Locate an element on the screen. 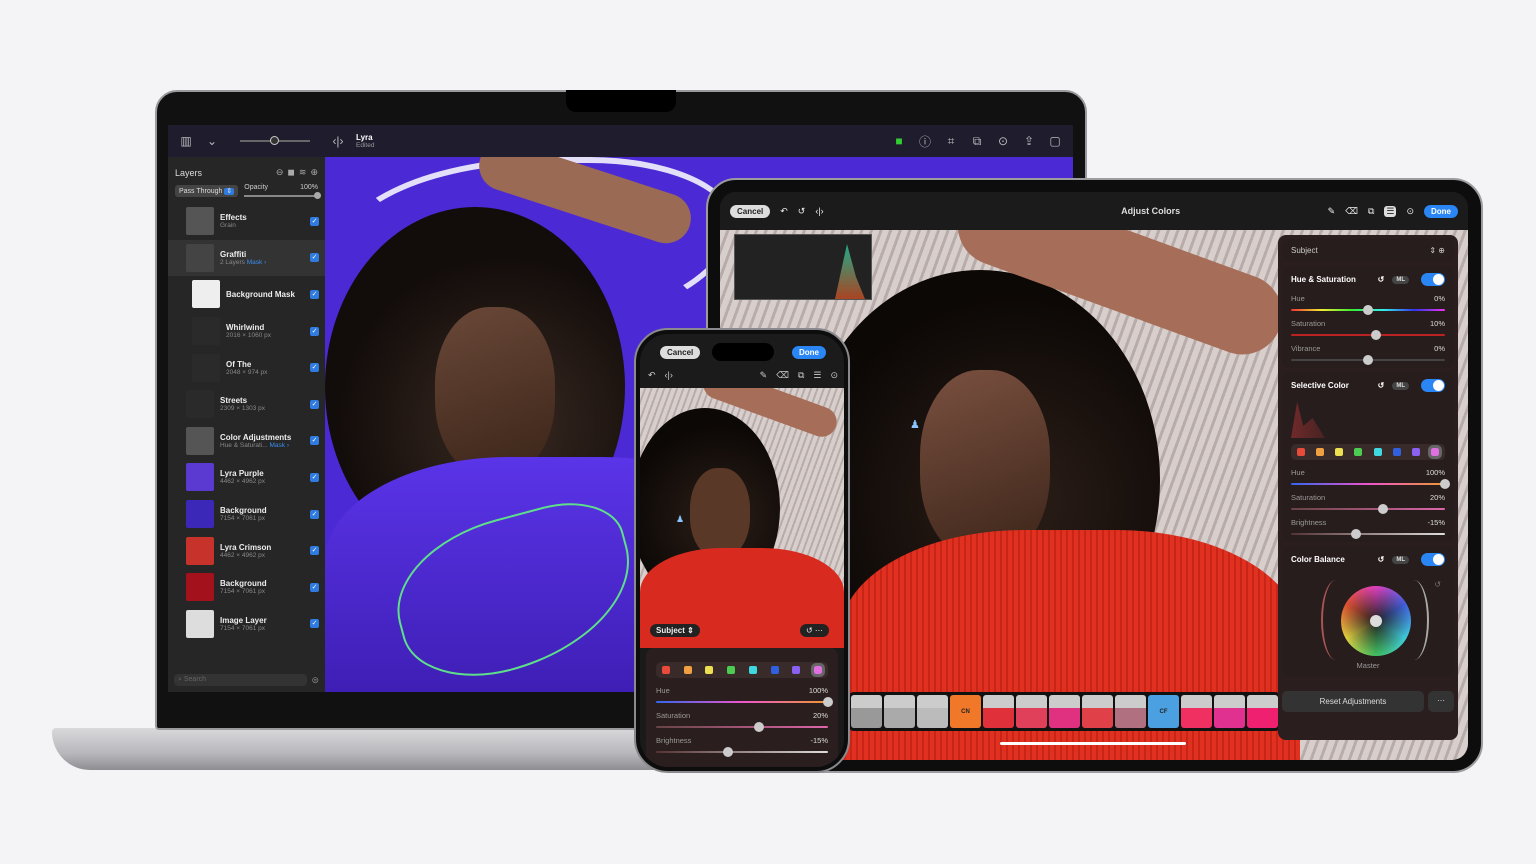 The height and width of the screenshot is (864, 1536). layer-search: ⌕ Search ⊜ is located at coordinates (246, 680).